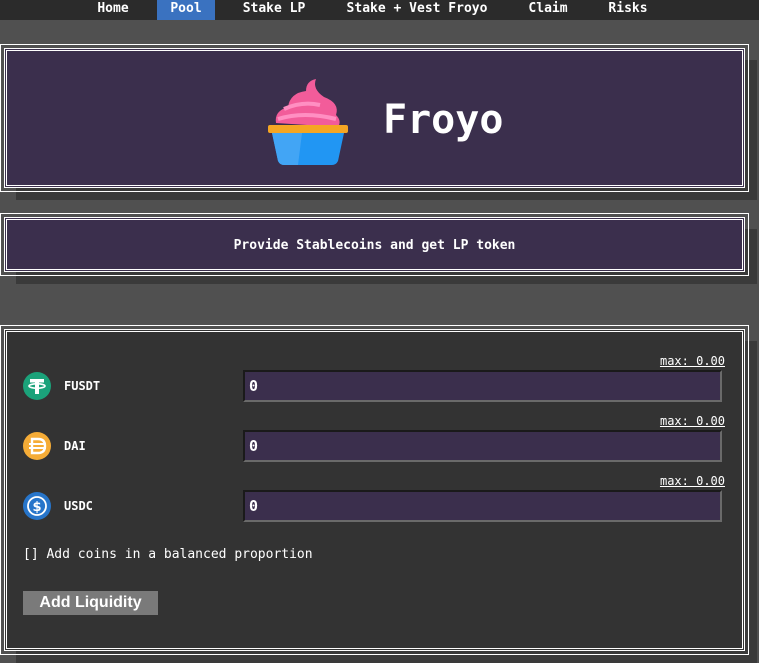 The height and width of the screenshot is (663, 759). What do you see at coordinates (548, 10) in the screenshot?
I see `nav-claim: Claim` at bounding box center [548, 10].